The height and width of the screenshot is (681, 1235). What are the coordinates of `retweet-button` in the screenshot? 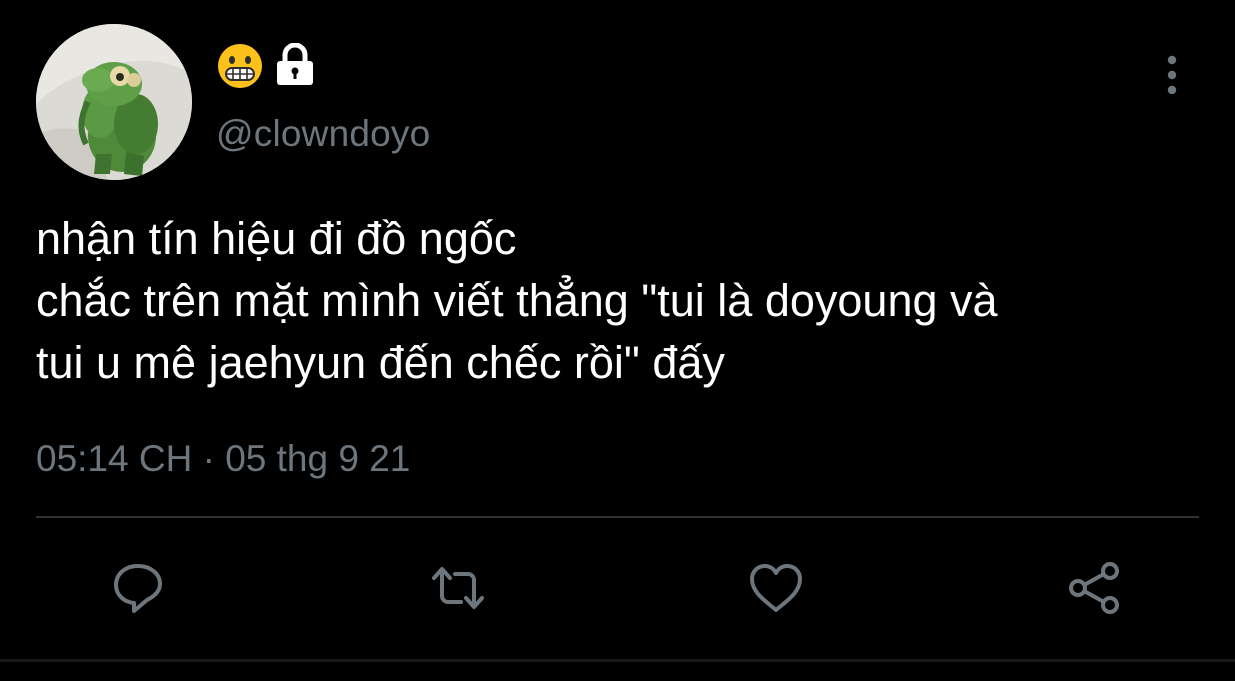 It's located at (458, 588).